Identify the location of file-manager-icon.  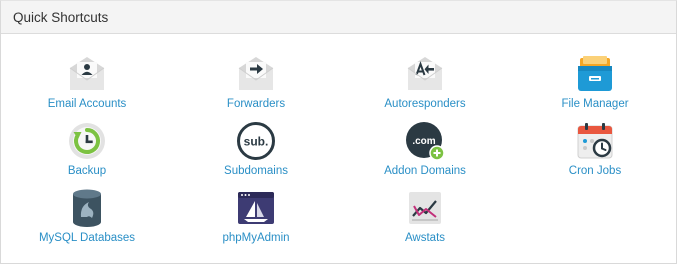
(595, 73).